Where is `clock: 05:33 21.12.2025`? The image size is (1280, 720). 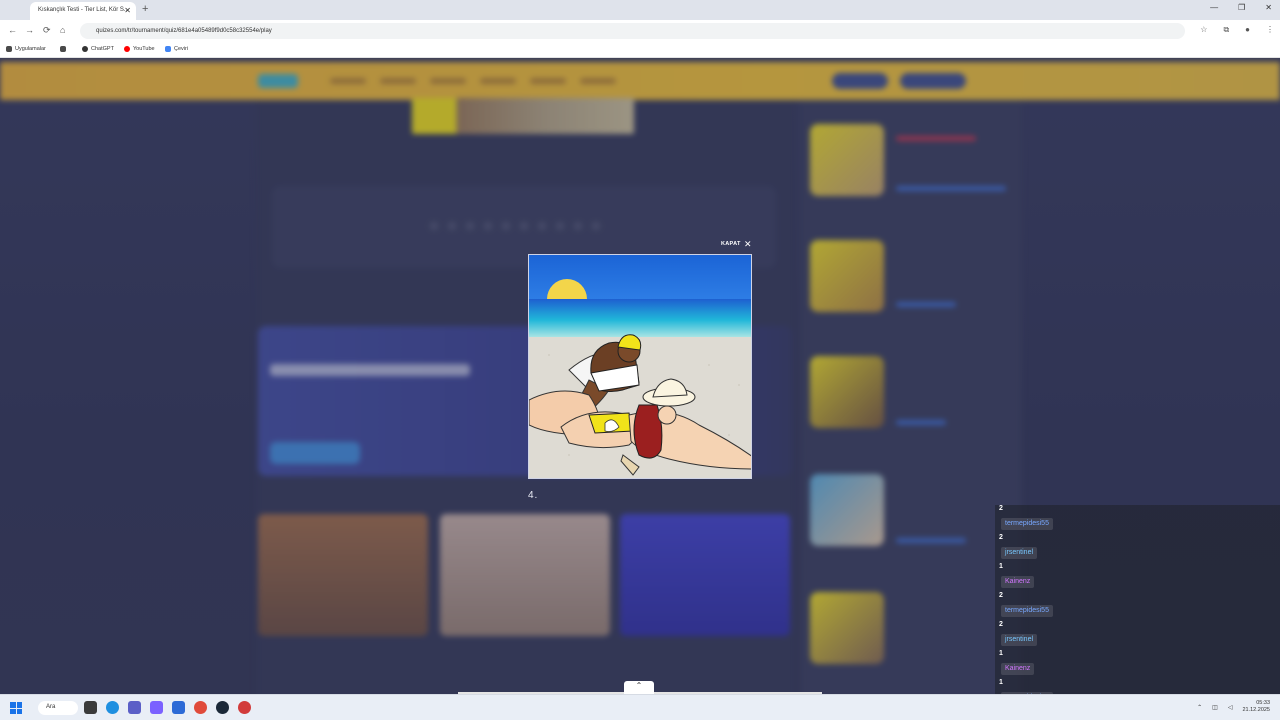 clock: 05:33 21.12.2025 is located at coordinates (1256, 707).